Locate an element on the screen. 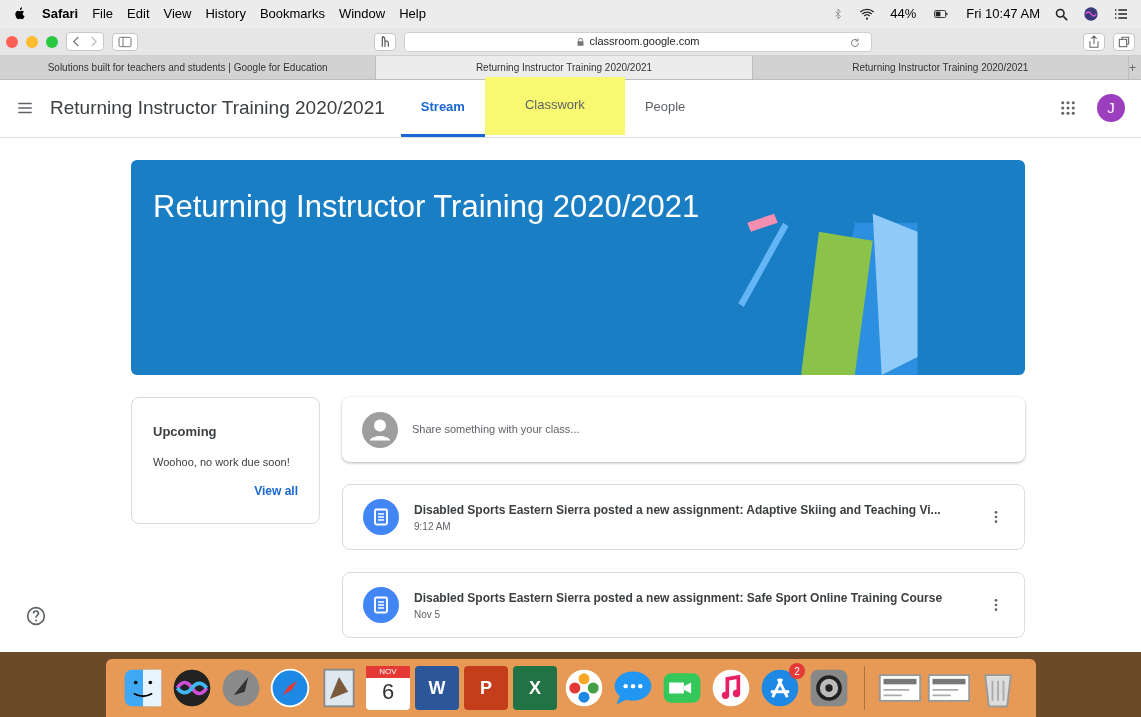 The width and height of the screenshot is (1141, 717). upcoming-title: Upcoming is located at coordinates (185, 432).